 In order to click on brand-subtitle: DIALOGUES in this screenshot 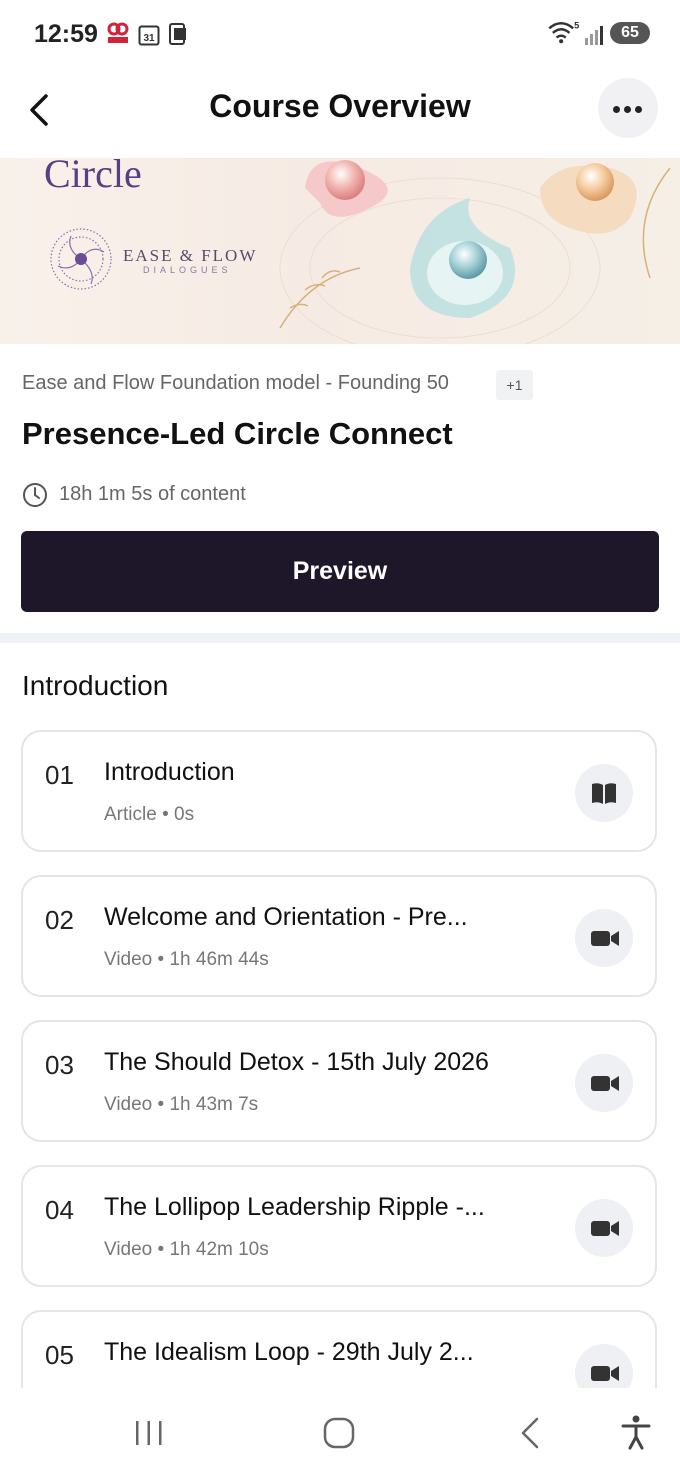, I will do `click(187, 270)`.